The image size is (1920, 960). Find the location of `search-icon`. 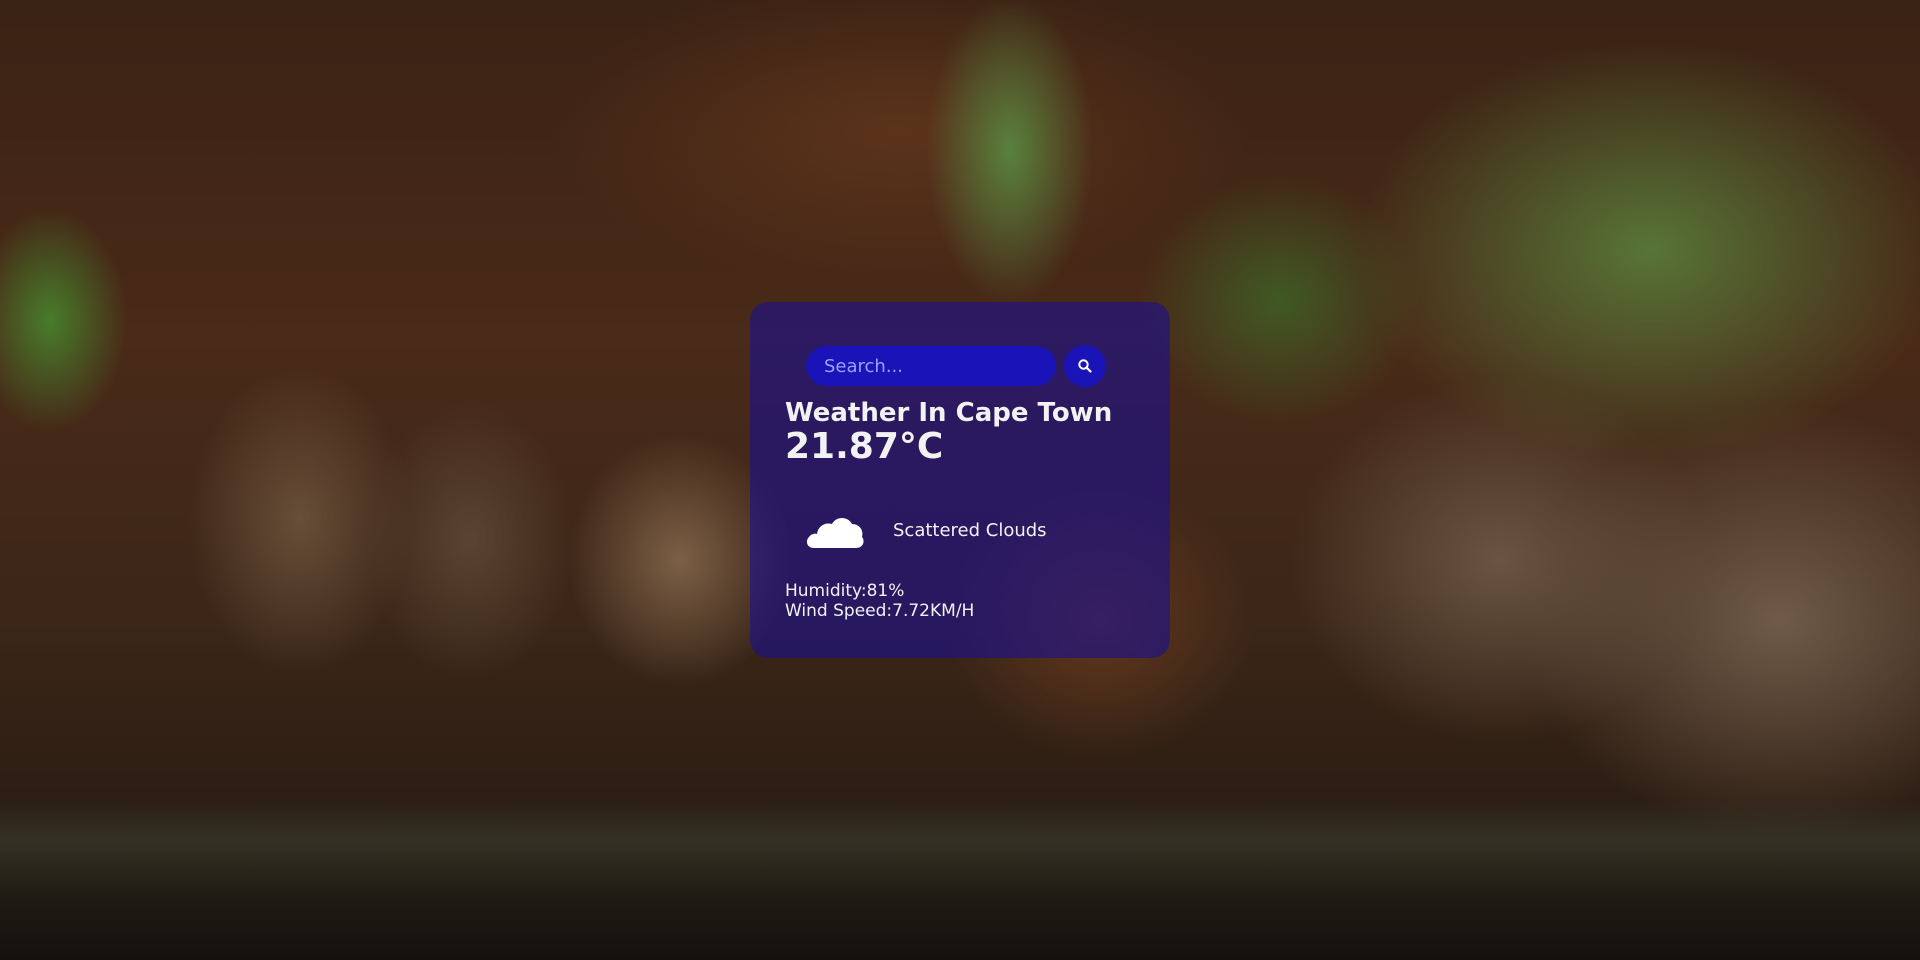

search-icon is located at coordinates (1085, 366).